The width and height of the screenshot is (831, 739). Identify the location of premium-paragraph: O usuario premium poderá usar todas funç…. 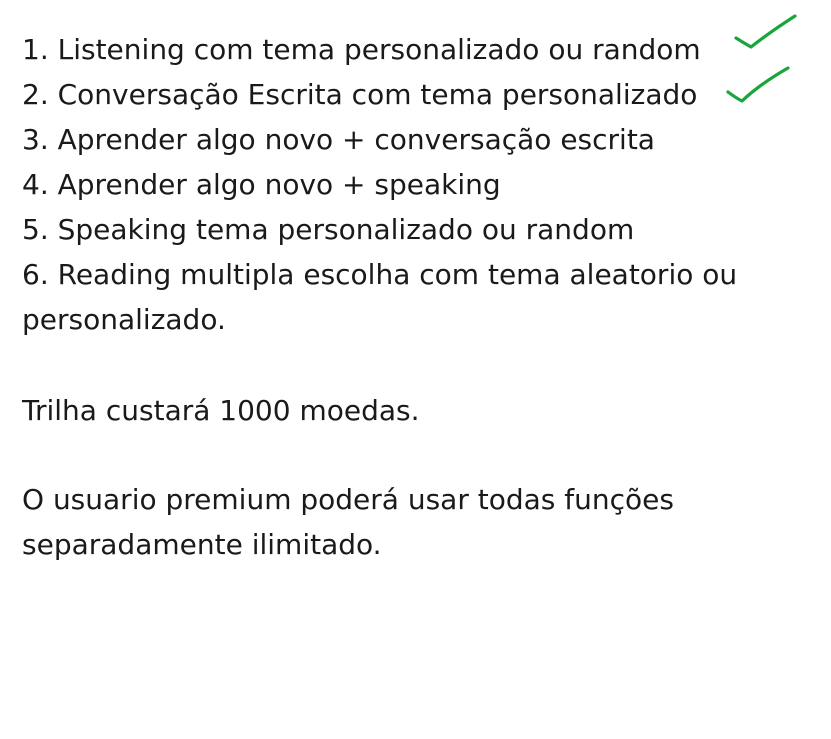
(348, 522).